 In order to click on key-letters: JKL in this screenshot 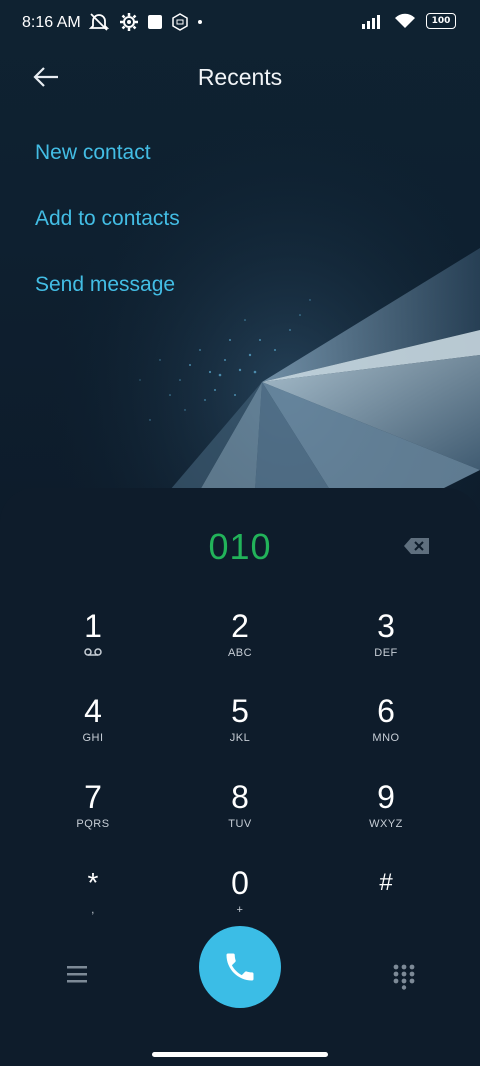, I will do `click(240, 738)`.